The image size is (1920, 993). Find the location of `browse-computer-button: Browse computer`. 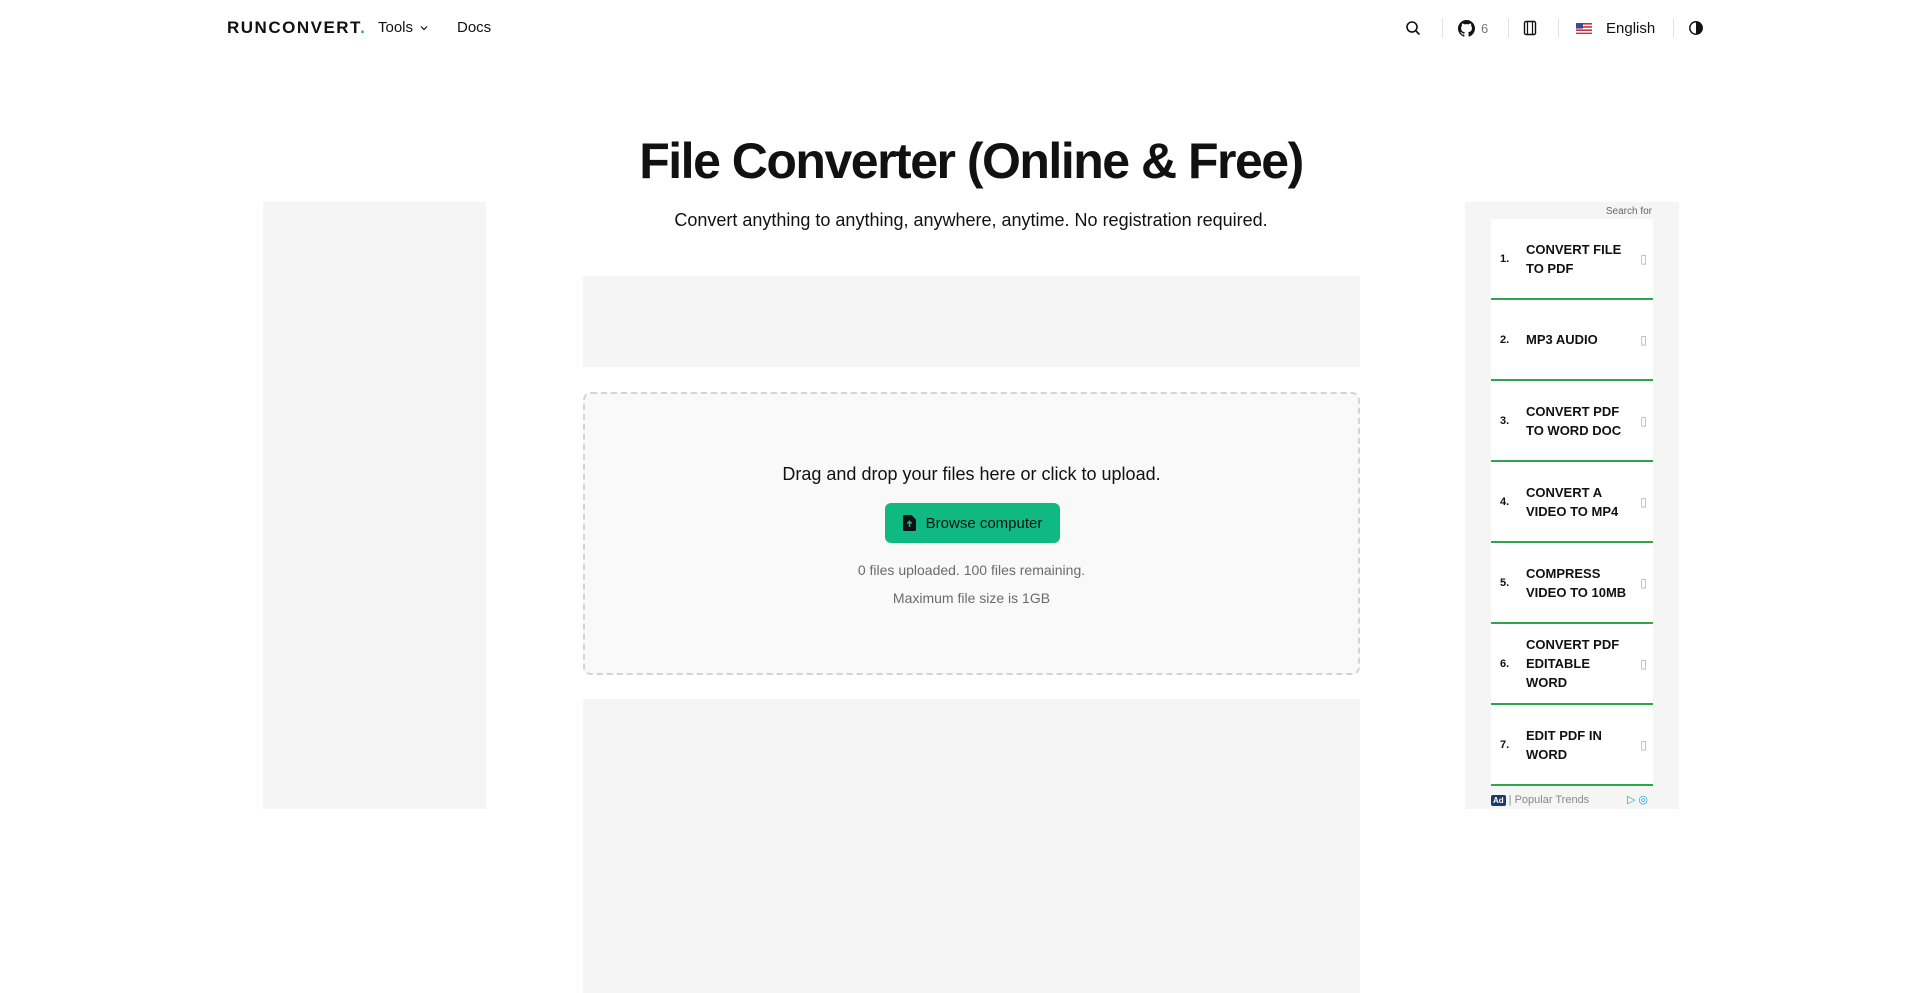

browse-computer-button: Browse computer is located at coordinates (972, 523).